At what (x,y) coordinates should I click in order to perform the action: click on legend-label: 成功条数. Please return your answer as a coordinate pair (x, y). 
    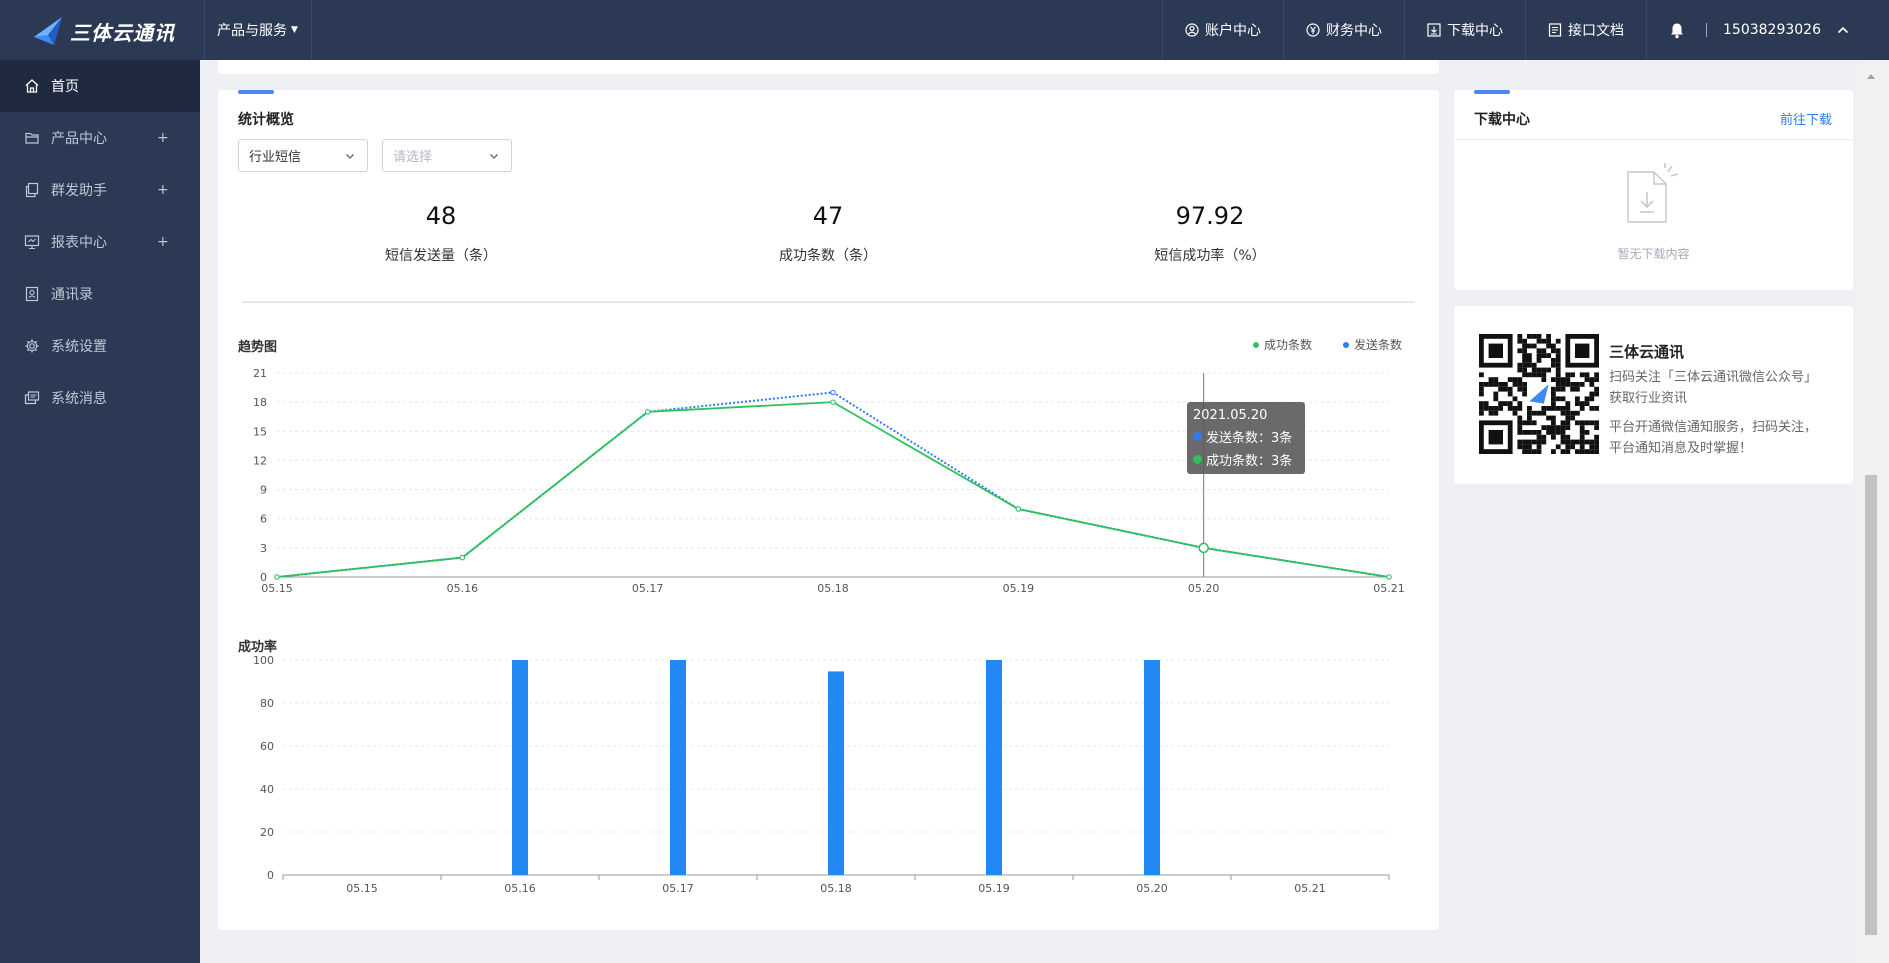
    Looking at the image, I should click on (1288, 345).